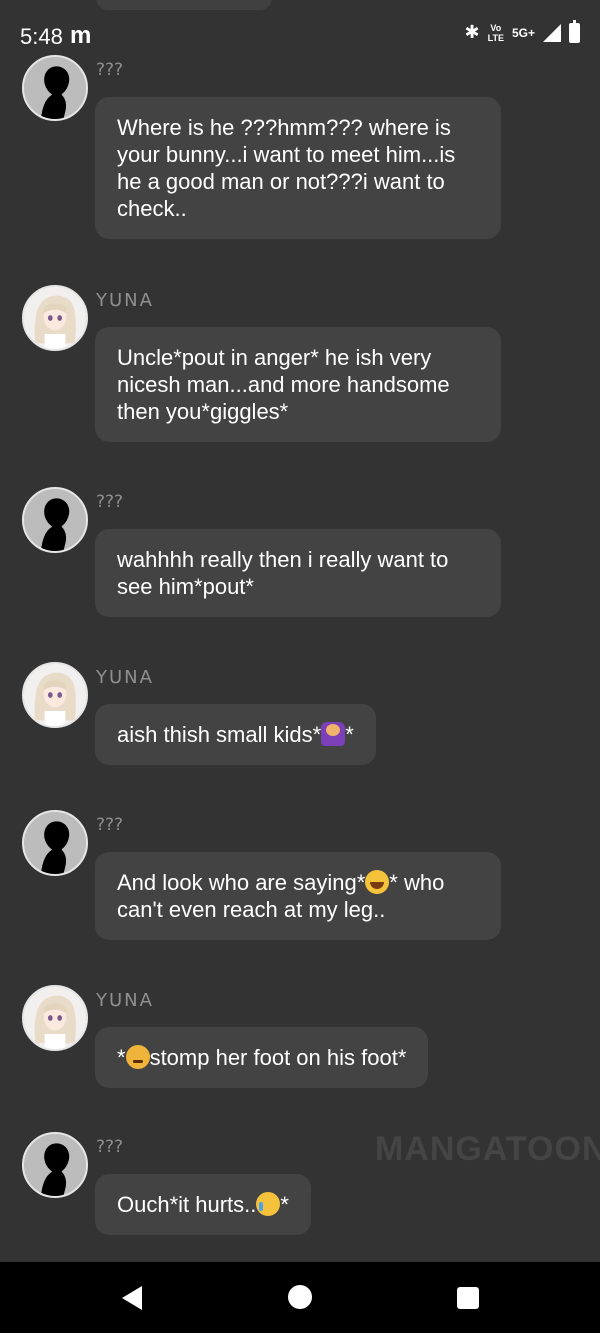 This screenshot has height=1333, width=600. I want to click on back-icon, so click(132, 1298).